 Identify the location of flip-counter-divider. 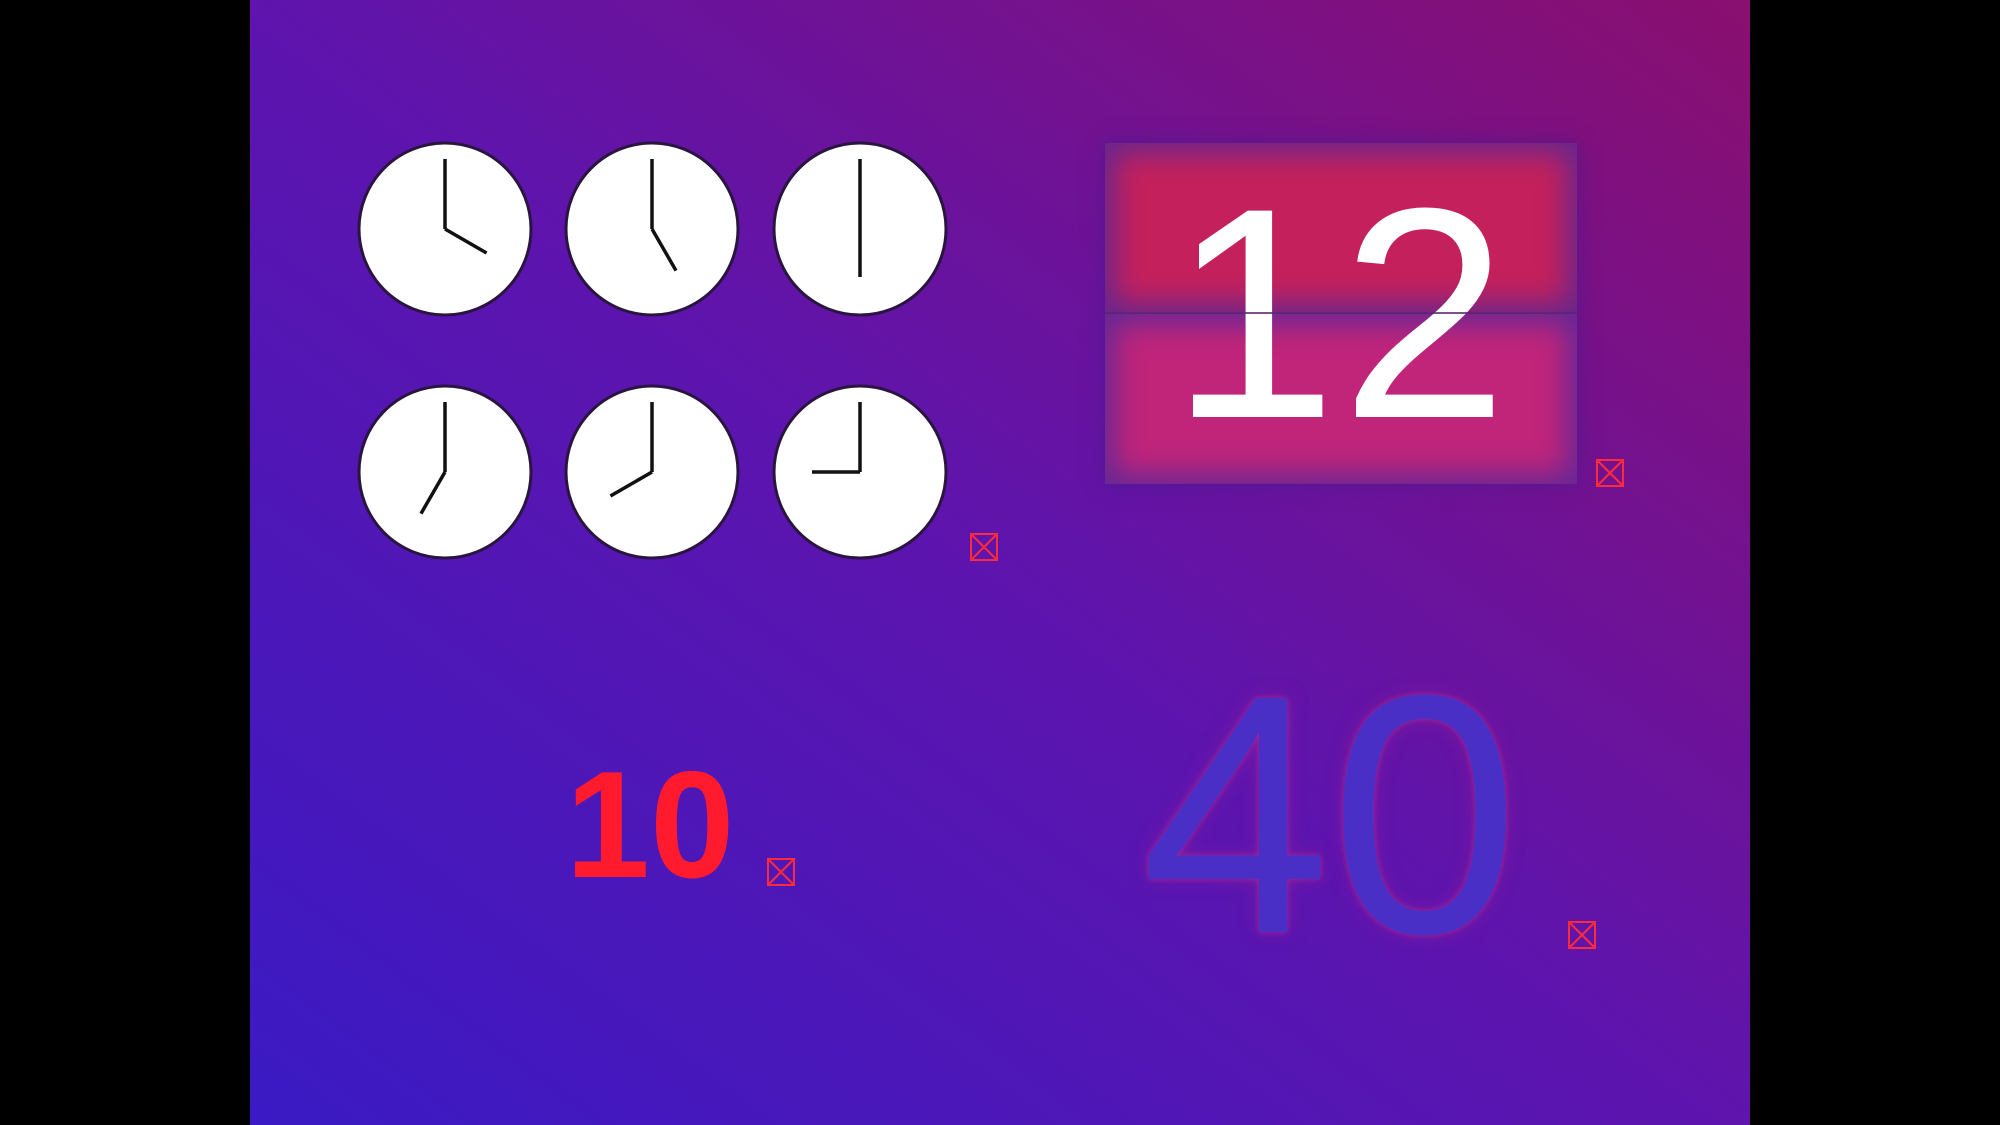
(1341, 313).